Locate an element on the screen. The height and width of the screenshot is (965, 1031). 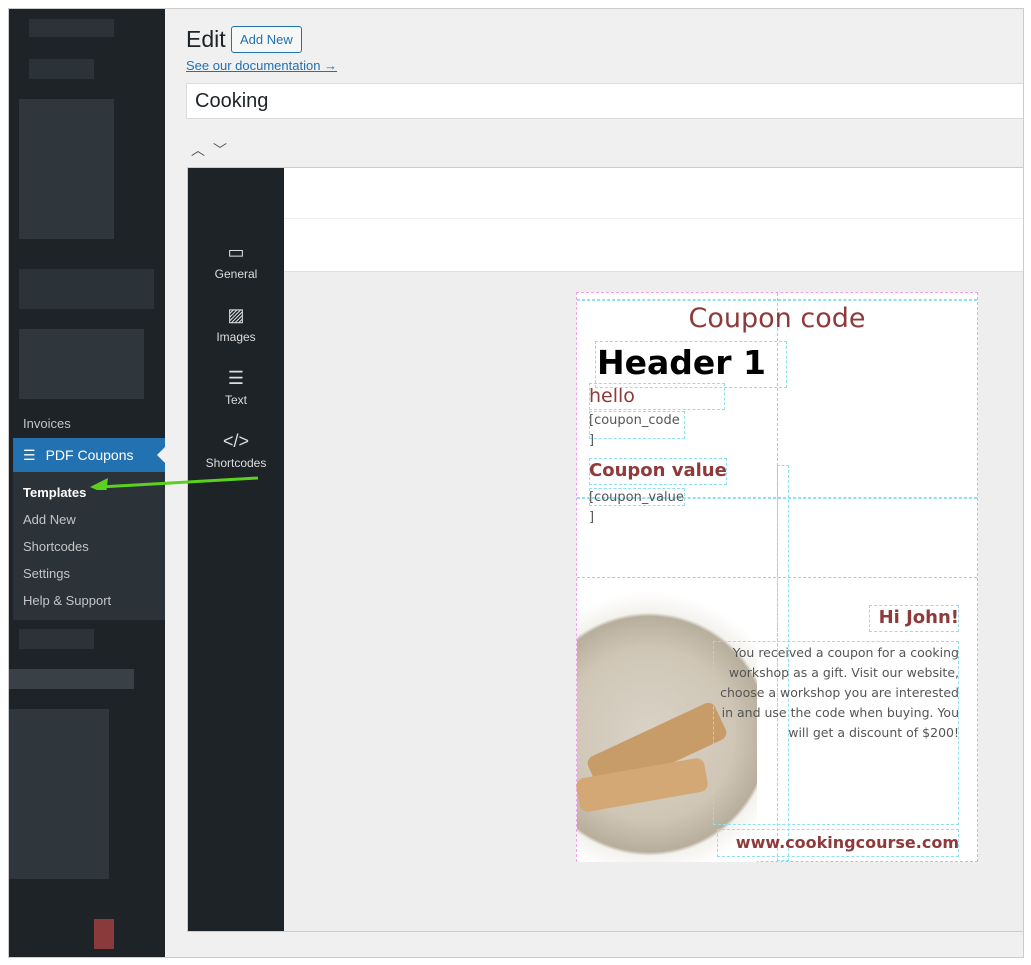
sidebar-item-pdf-coupons: ☰ PDF Coupons is located at coordinates (89, 455).